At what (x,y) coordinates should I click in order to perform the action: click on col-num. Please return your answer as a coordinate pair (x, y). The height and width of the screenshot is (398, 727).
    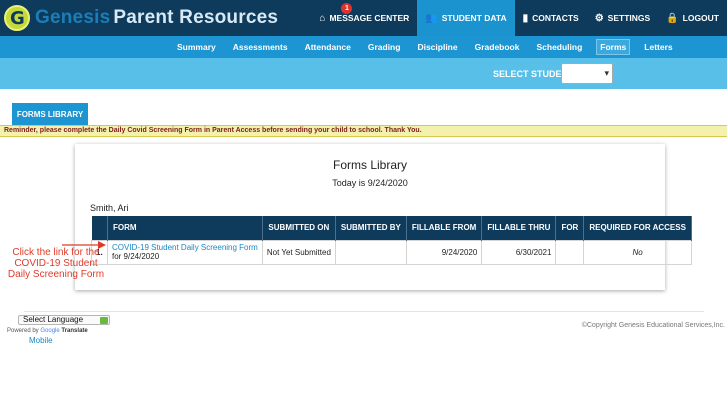
    Looking at the image, I should click on (99, 228).